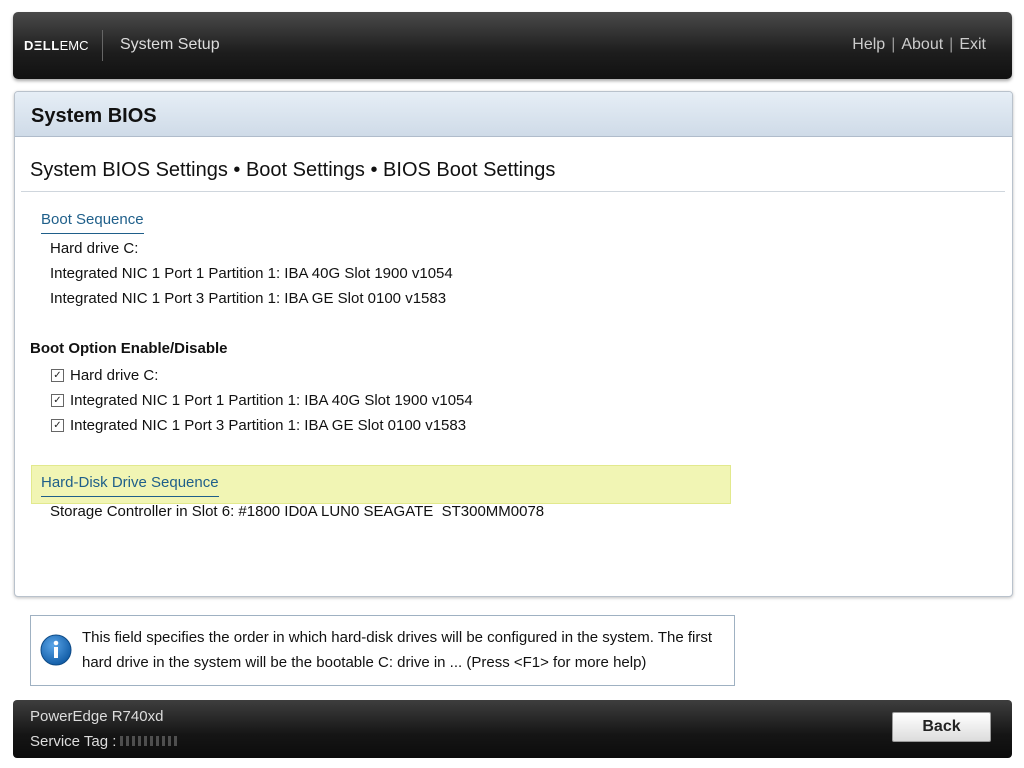 This screenshot has width=1024, height=768. I want to click on help-link: Help, so click(868, 44).